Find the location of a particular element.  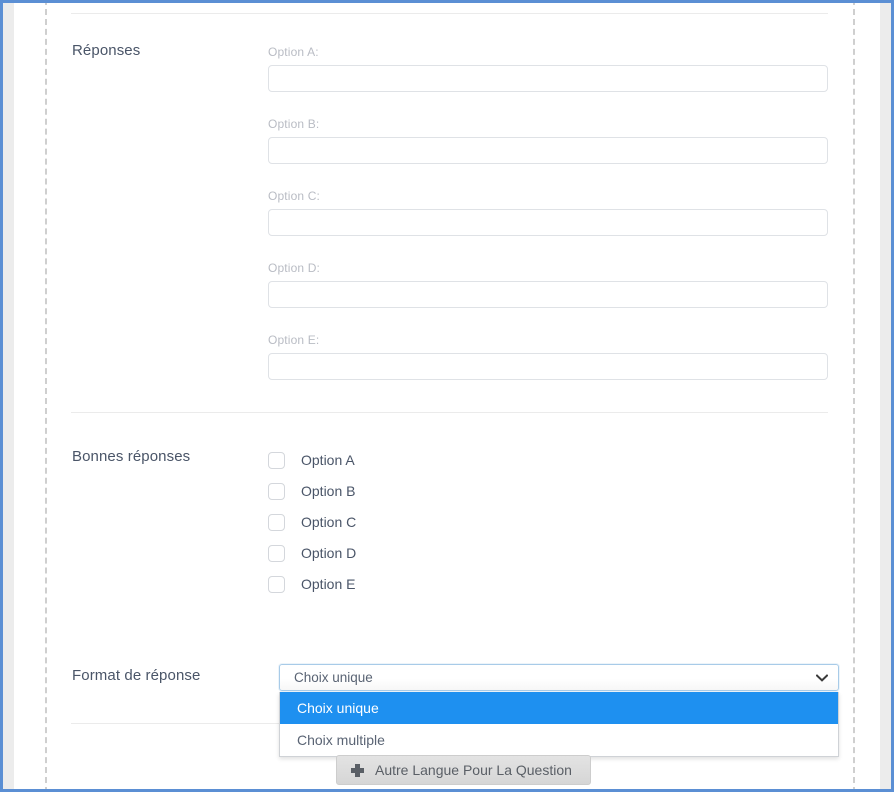

option-b-input is located at coordinates (548, 150).